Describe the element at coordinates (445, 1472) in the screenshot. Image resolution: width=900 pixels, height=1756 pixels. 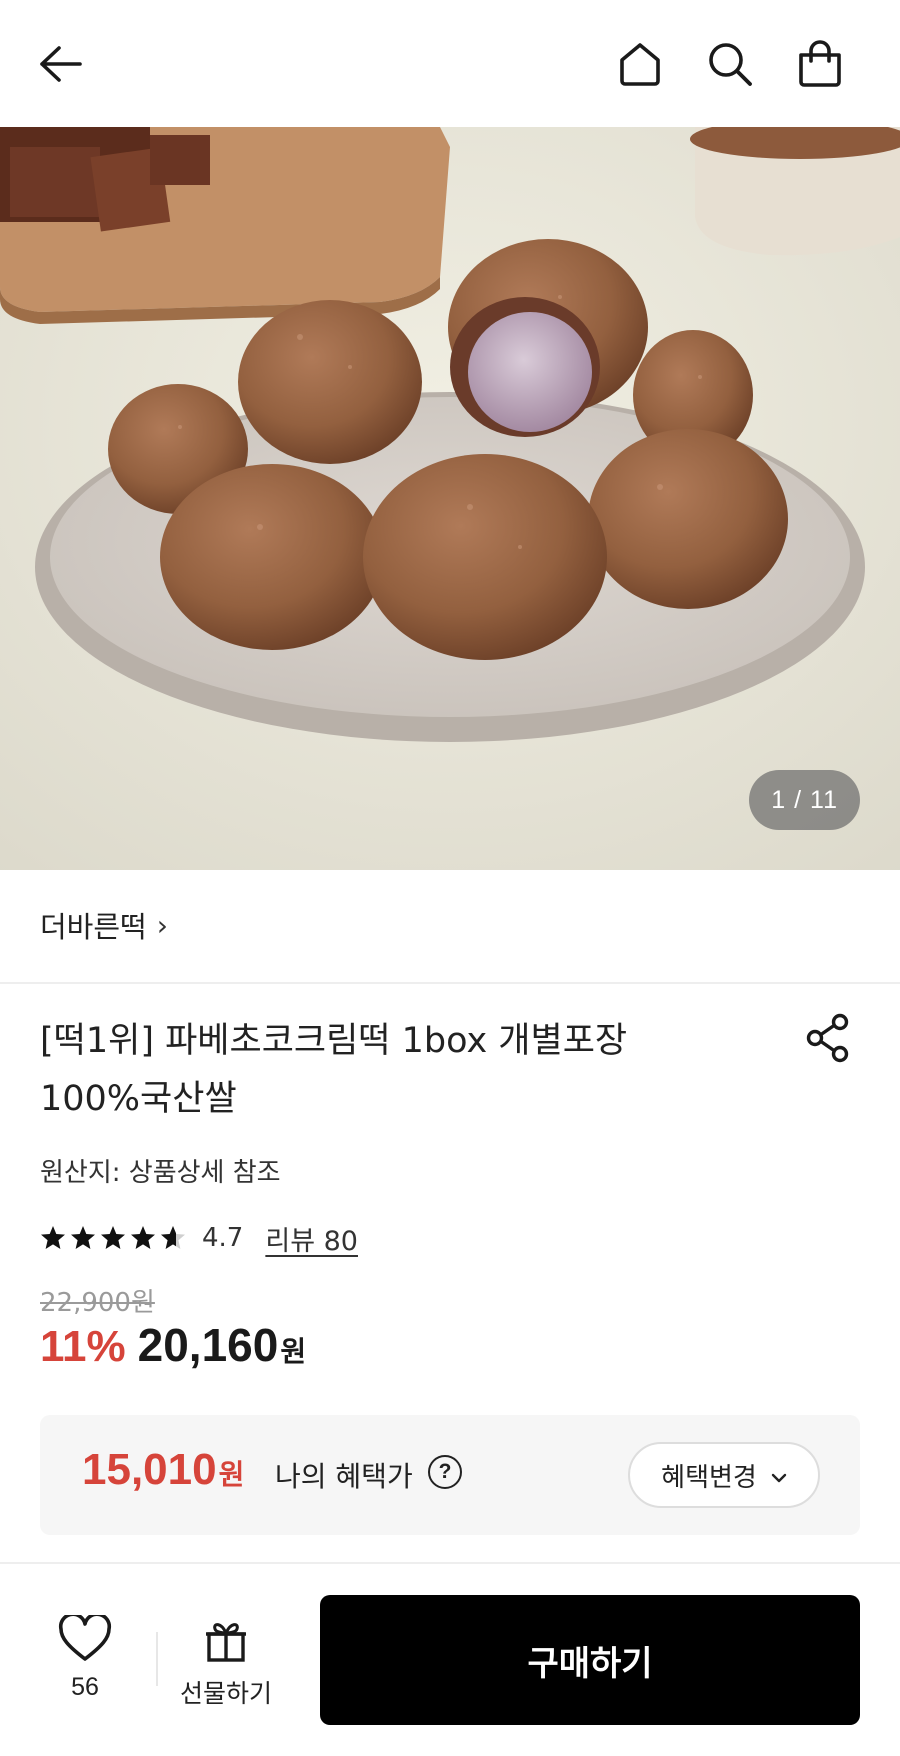
I see `help-icon: ?` at that location.